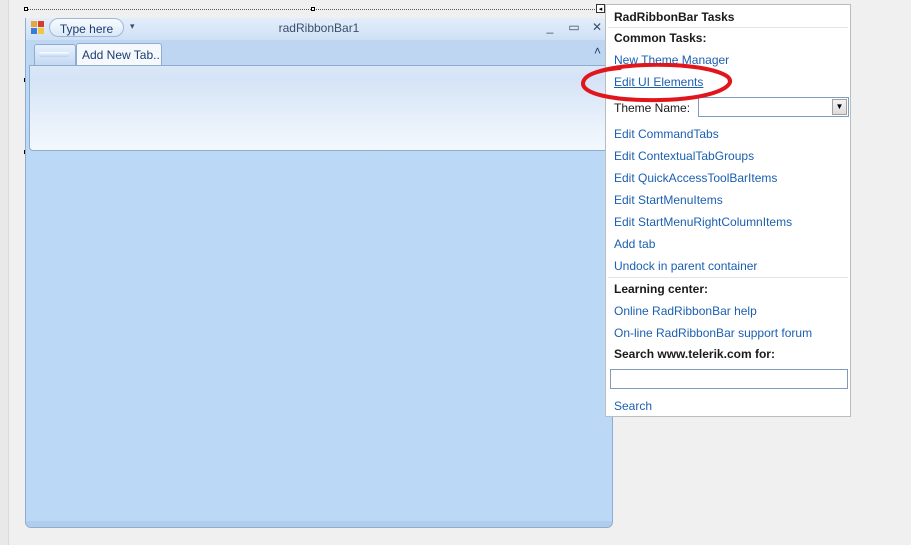 The height and width of the screenshot is (545, 911). I want to click on close-button: ✕, so click(597, 27).